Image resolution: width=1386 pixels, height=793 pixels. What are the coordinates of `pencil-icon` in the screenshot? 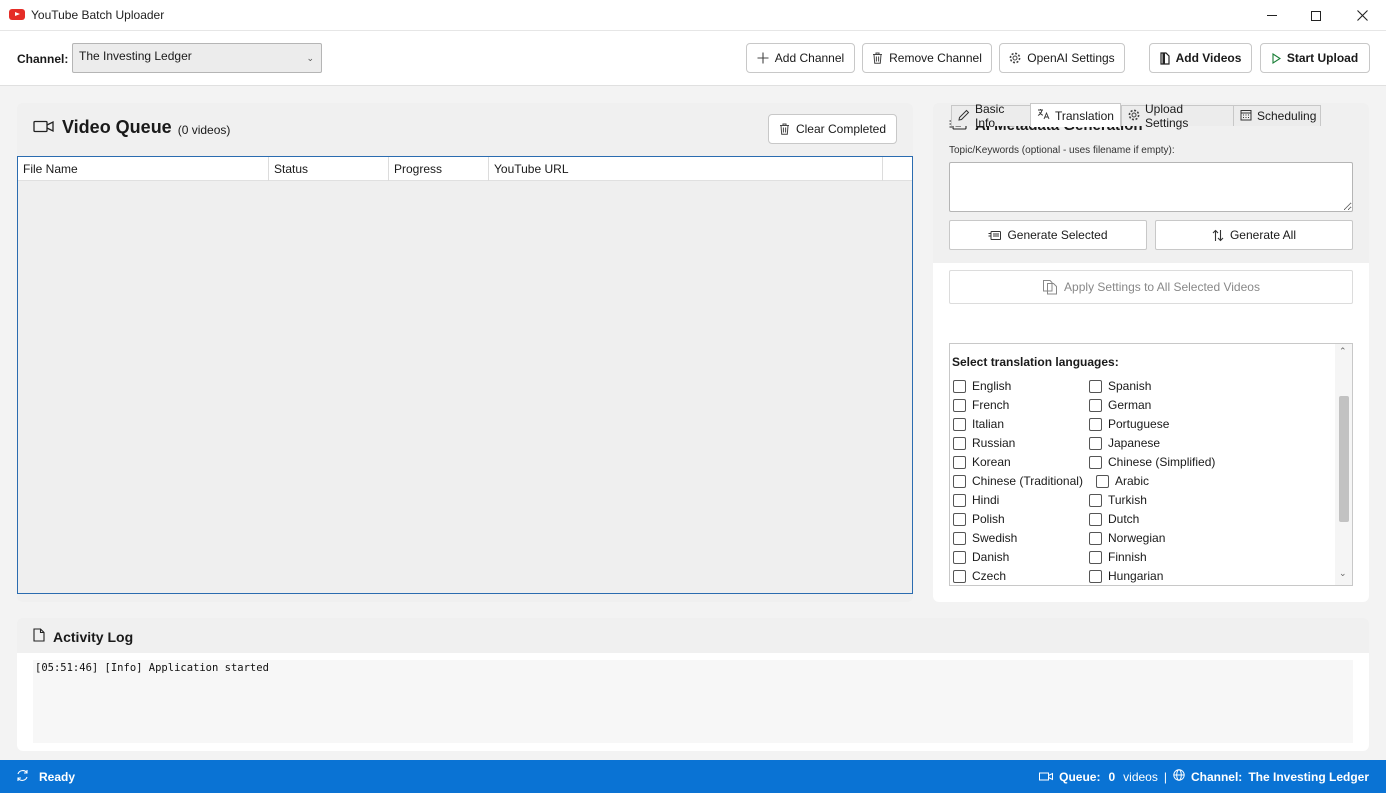 It's located at (964, 116).